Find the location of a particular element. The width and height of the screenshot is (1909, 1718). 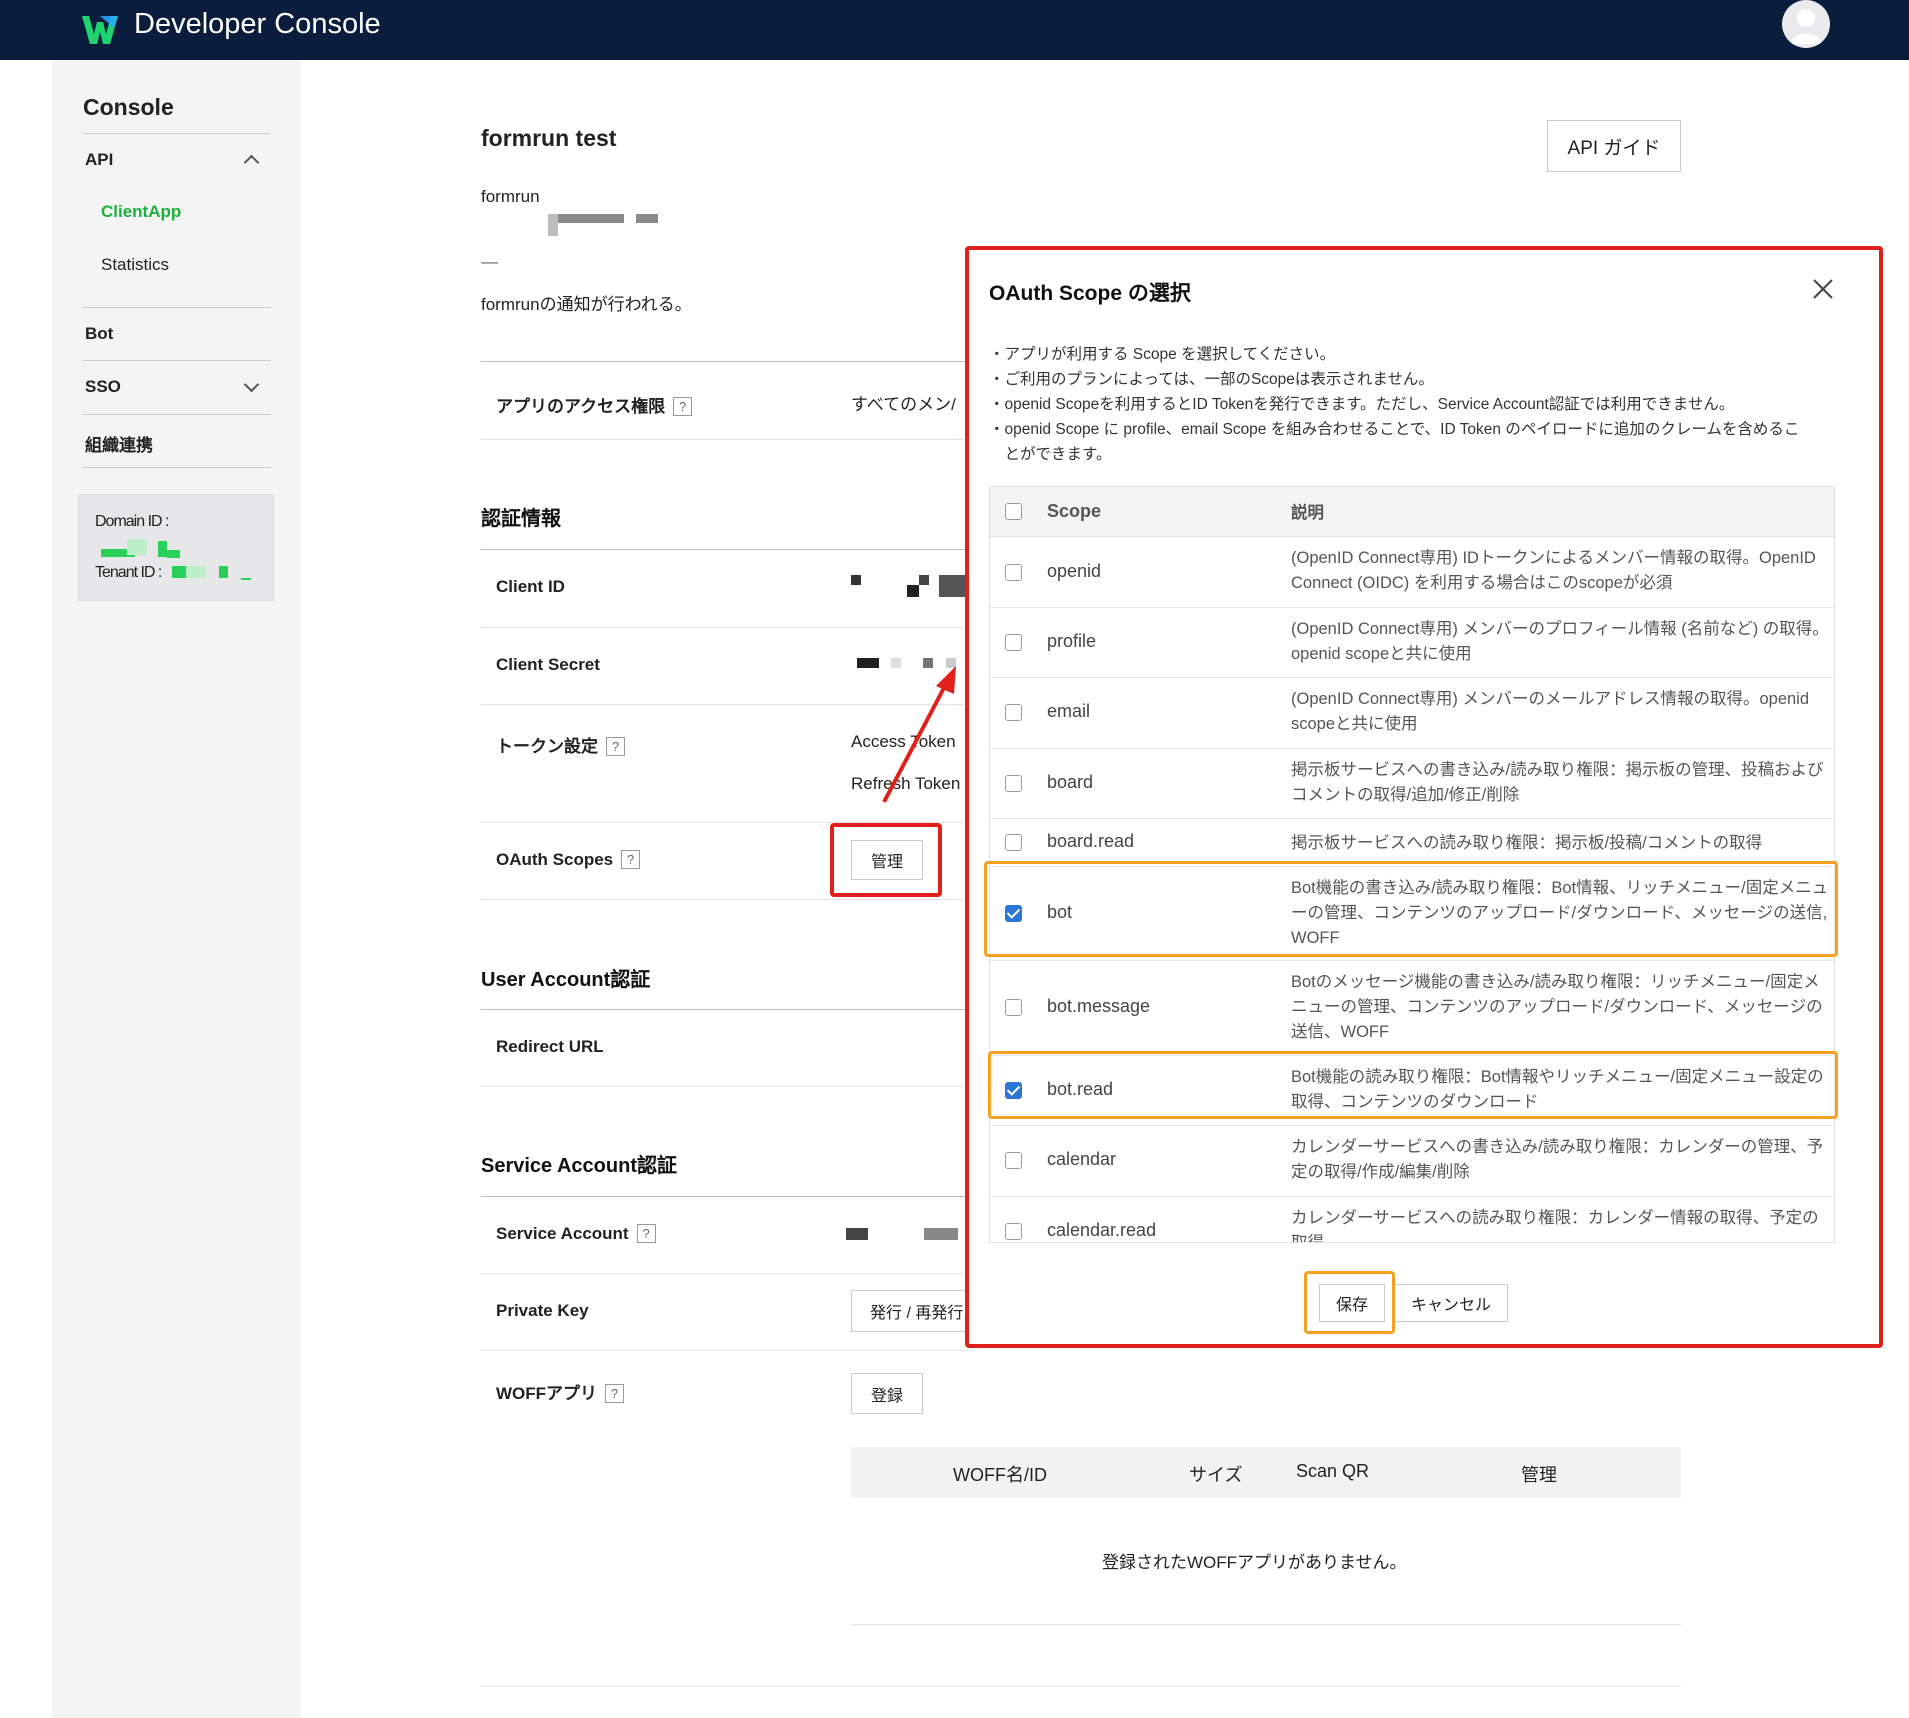

access-label: アプリのアクセス権限? is located at coordinates (594, 404).